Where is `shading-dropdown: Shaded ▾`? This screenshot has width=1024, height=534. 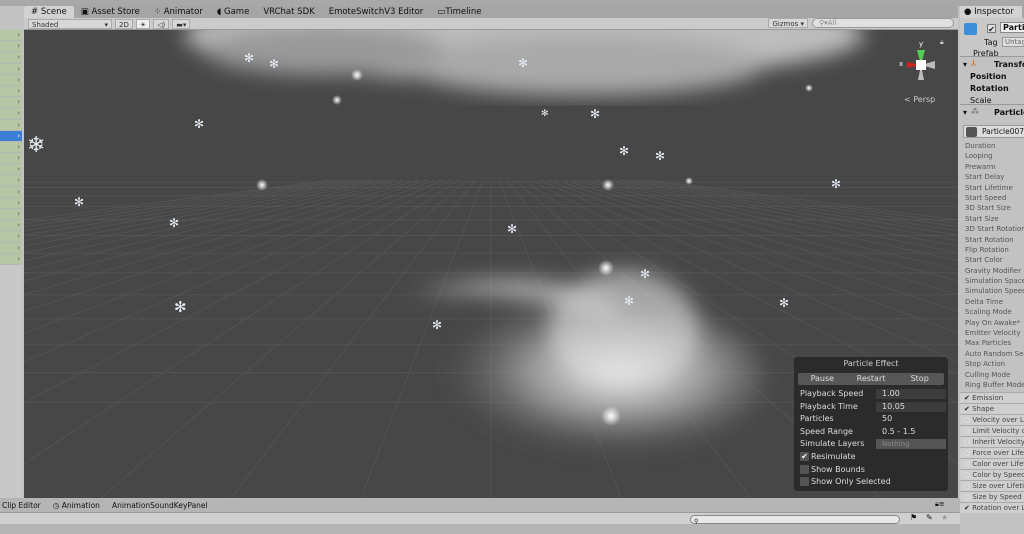
shading-dropdown: Shaded ▾ is located at coordinates (70, 23).